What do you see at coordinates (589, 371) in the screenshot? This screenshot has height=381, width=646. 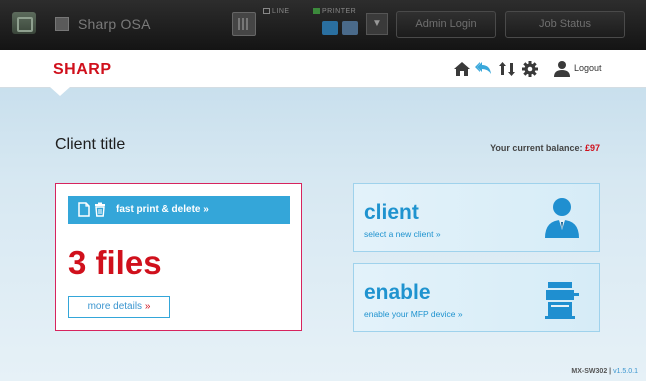 I see `model-number: MX-SW302` at bounding box center [589, 371].